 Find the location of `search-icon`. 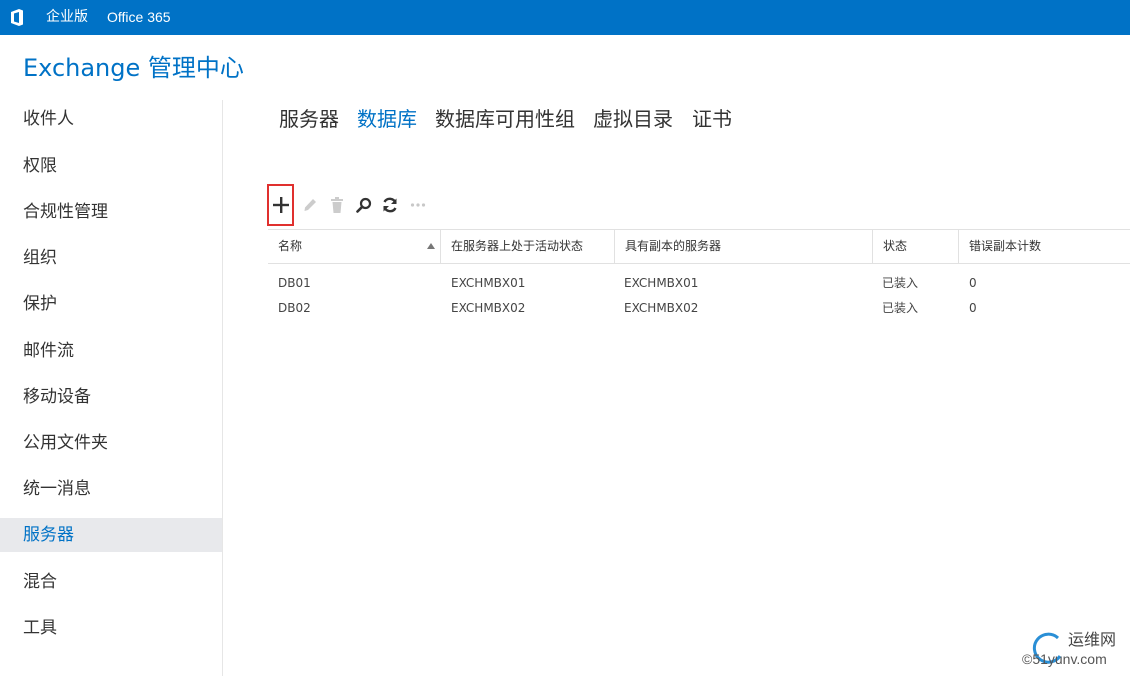

search-icon is located at coordinates (364, 205).